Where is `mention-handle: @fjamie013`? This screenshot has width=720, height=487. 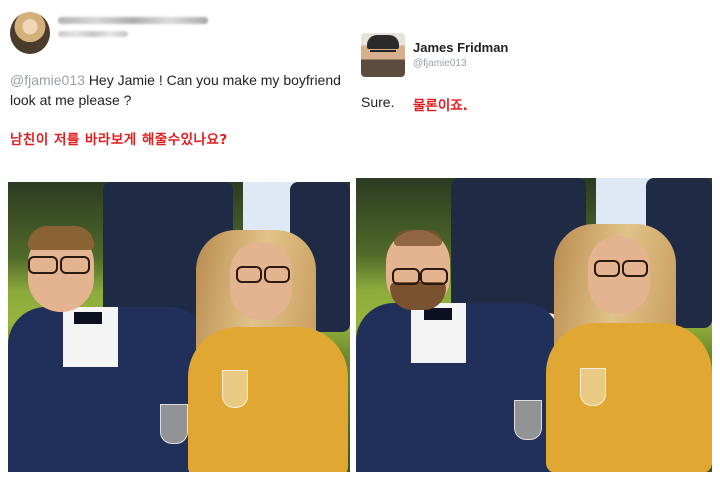 mention-handle: @fjamie013 is located at coordinates (47, 80).